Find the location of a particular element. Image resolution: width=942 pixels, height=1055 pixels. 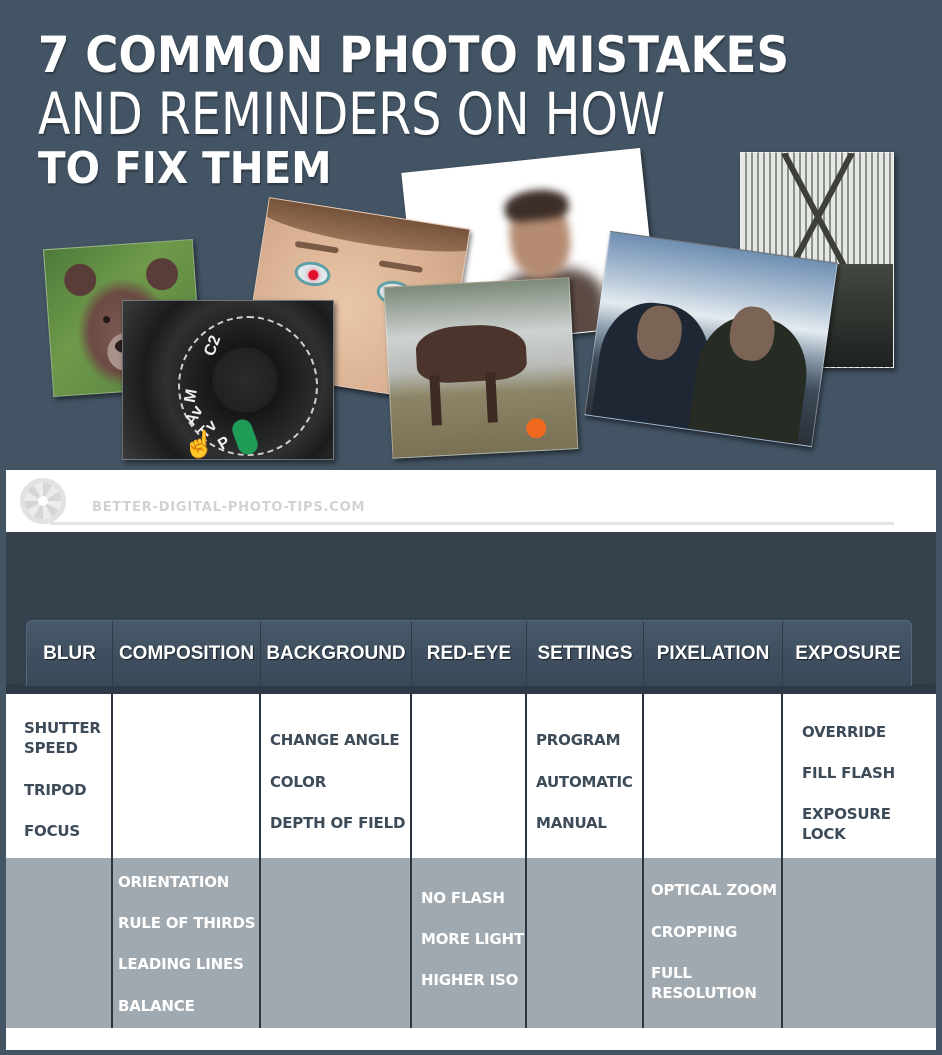

tip-orientation: ORIENTATION is located at coordinates (174, 882).